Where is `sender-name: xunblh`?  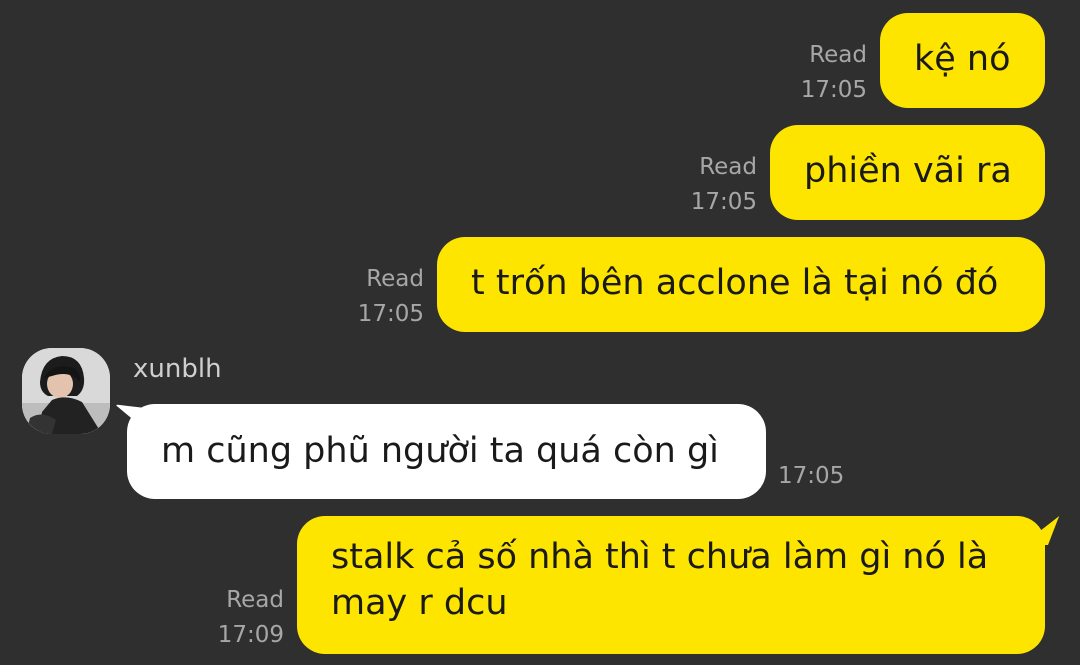
sender-name: xunblh is located at coordinates (177, 369).